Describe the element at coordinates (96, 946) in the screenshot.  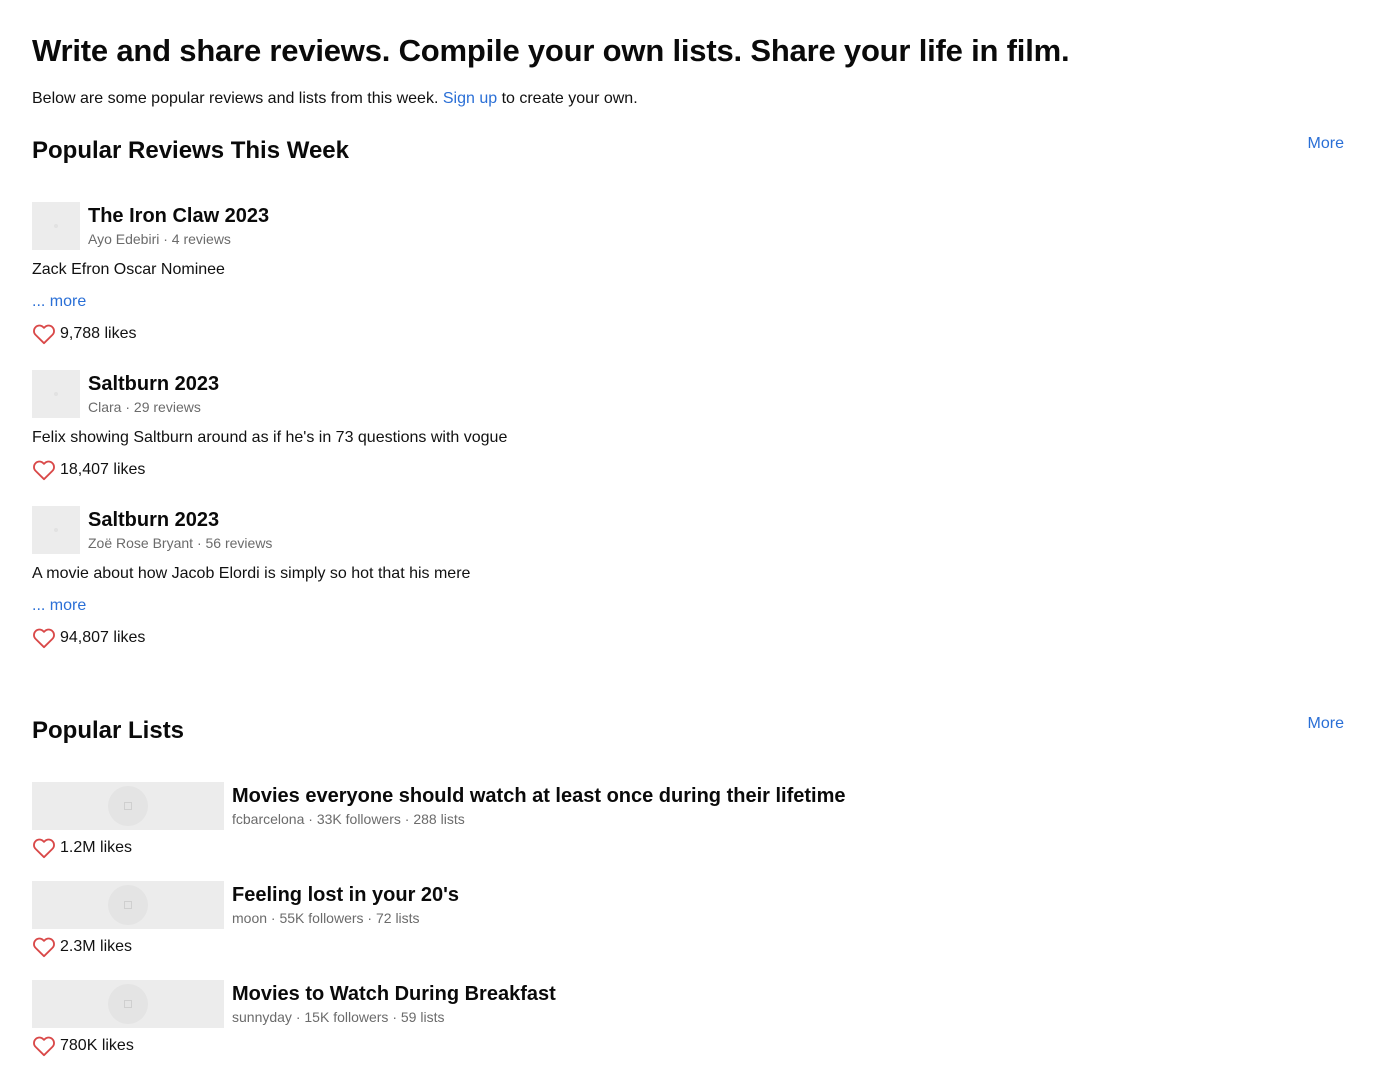
I see `likes-count: 2.3M likes` at that location.